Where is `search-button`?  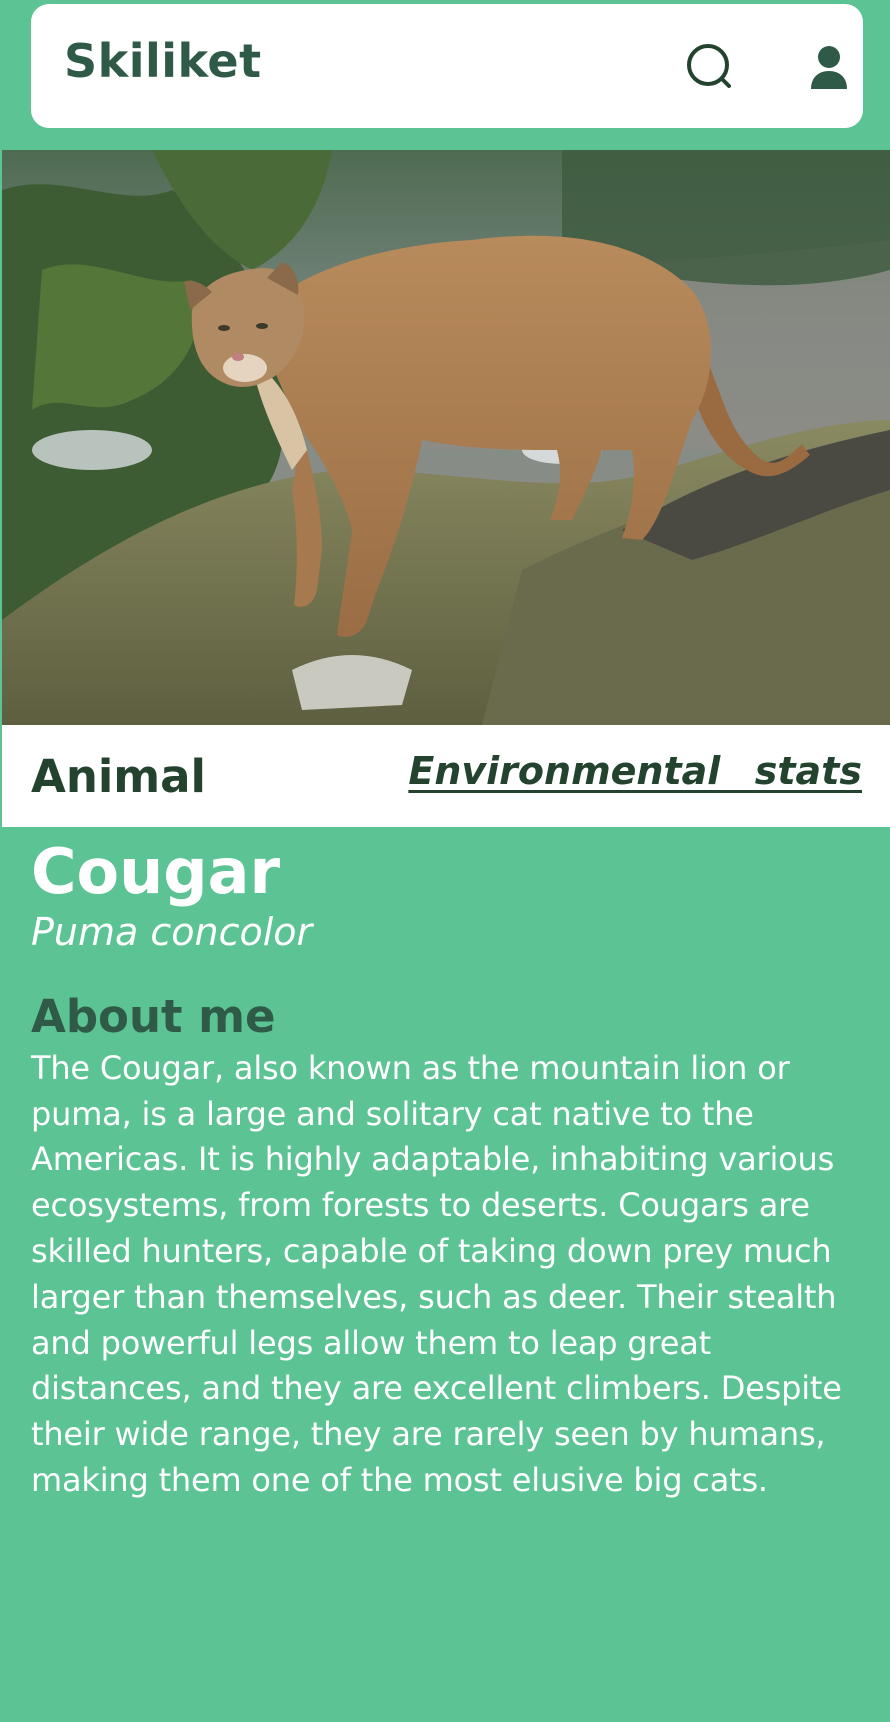
search-button is located at coordinates (711, 68).